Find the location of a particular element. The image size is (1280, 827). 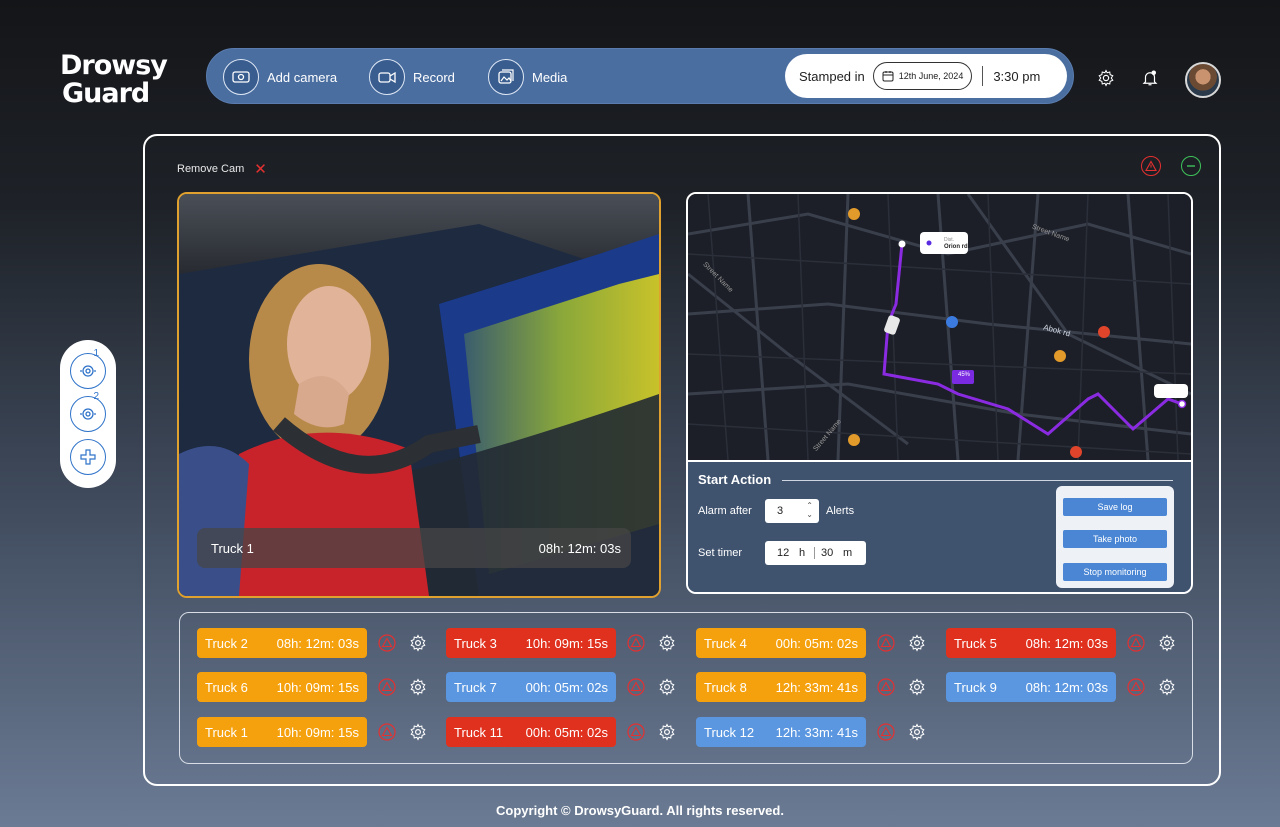

start-action-title: Start Action is located at coordinates (735, 479).